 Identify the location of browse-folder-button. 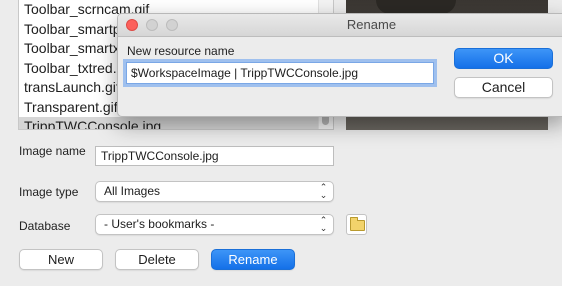
(356, 224).